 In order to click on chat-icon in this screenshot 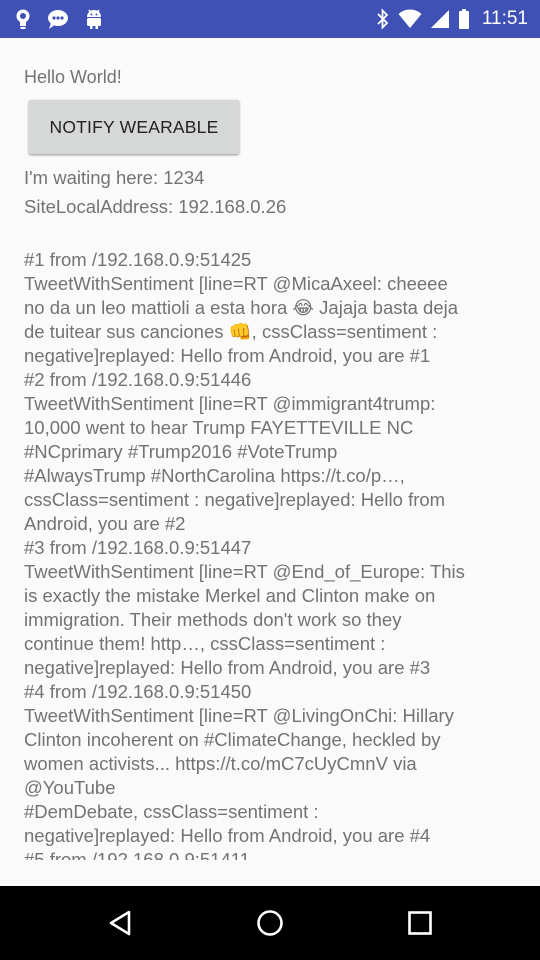, I will do `click(58, 19)`.